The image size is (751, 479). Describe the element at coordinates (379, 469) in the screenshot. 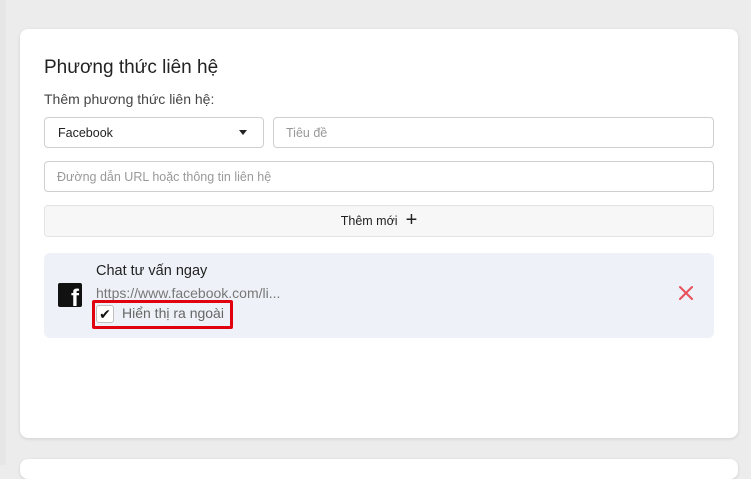

I see `next-card` at that location.